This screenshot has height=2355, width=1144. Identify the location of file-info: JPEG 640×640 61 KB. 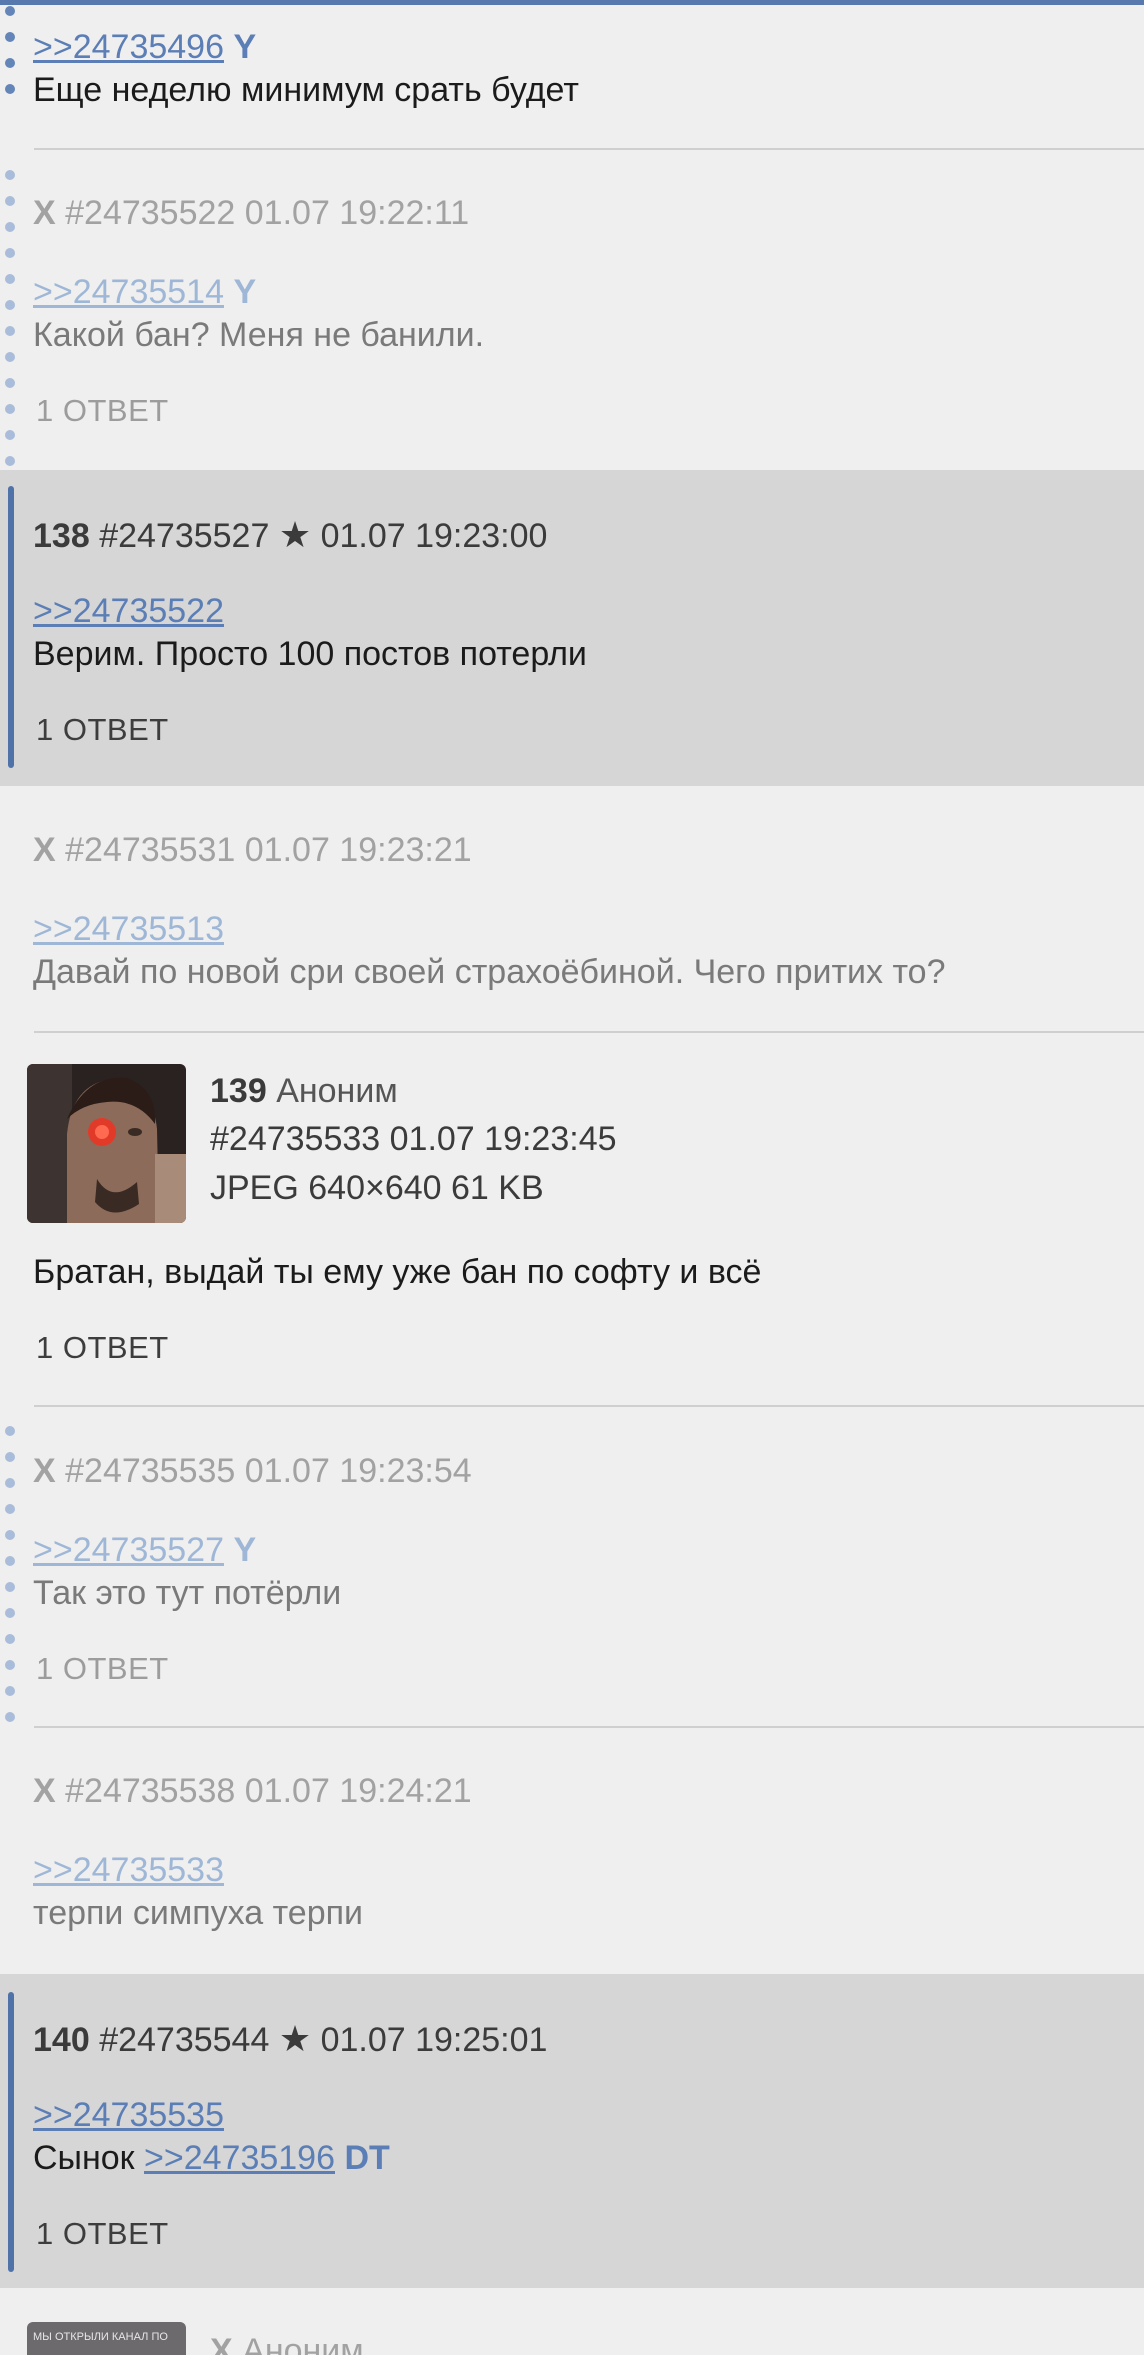
(377, 1188).